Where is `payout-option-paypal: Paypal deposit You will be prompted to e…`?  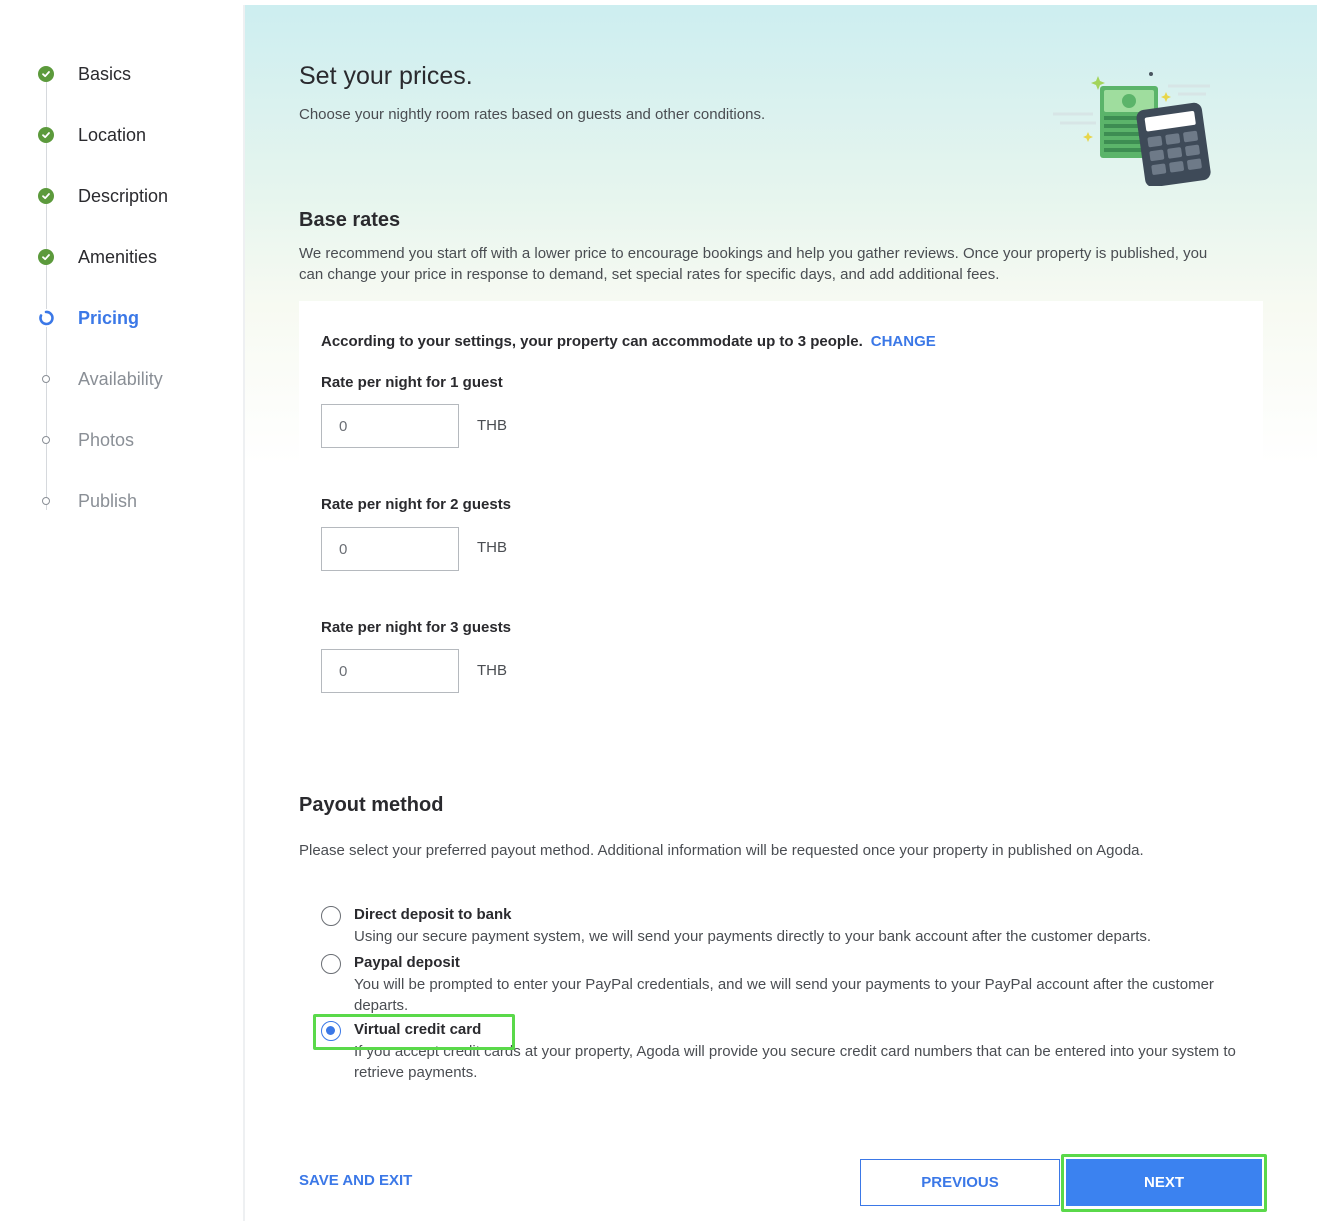 payout-option-paypal: Paypal deposit You will be prompted to e… is located at coordinates (786, 986).